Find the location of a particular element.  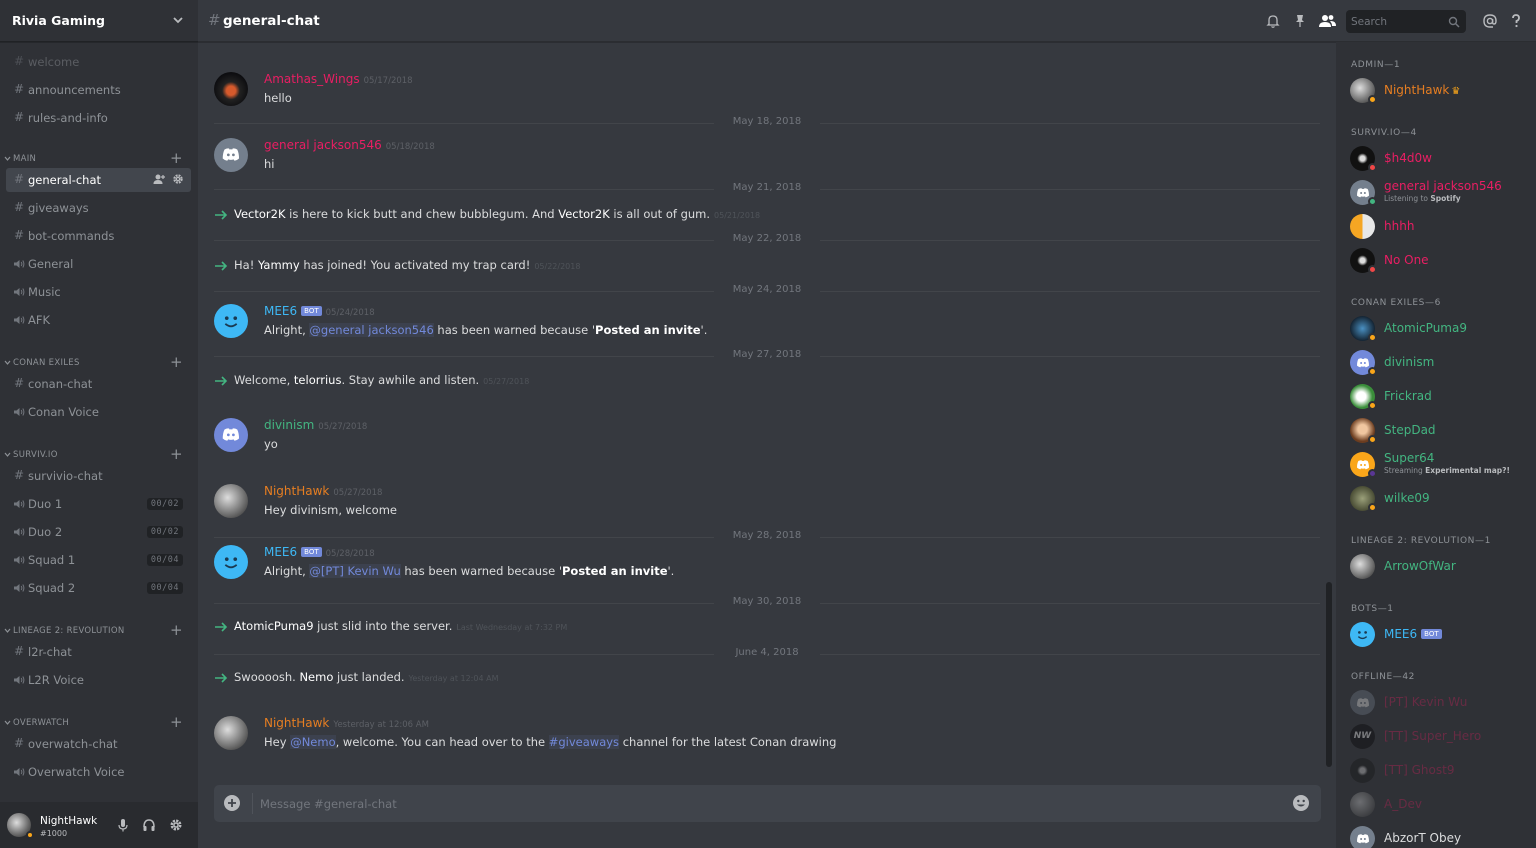

member-item: StepDad is located at coordinates (1440, 430).